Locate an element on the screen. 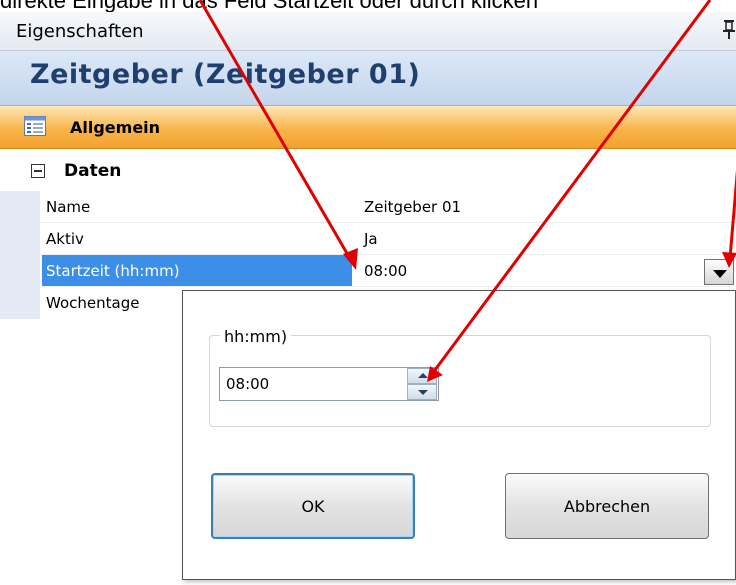  property-name: Startzeit (hh:mm) is located at coordinates (197, 271).